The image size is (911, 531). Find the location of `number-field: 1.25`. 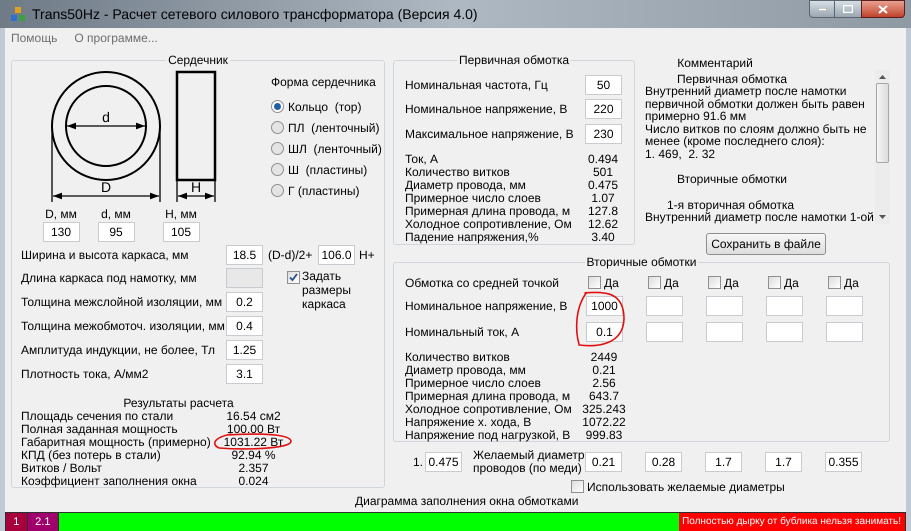

number-field: 1.25 is located at coordinates (244, 350).